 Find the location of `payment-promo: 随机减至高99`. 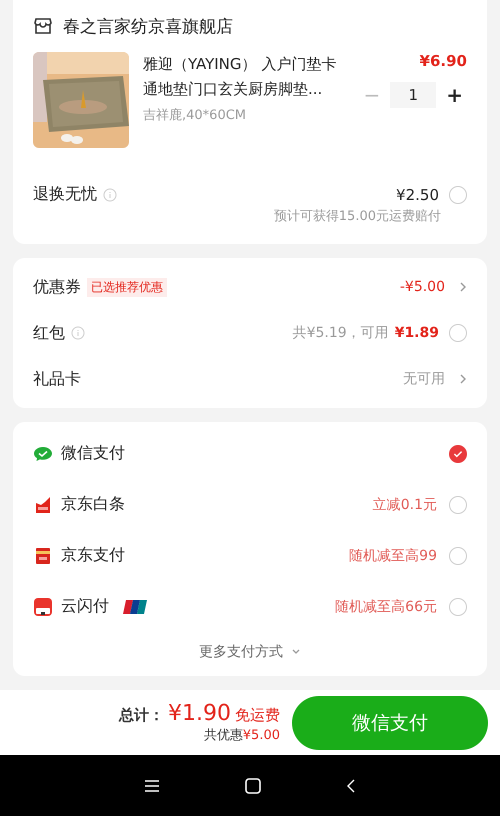

payment-promo: 随机减至高99 is located at coordinates (393, 555).